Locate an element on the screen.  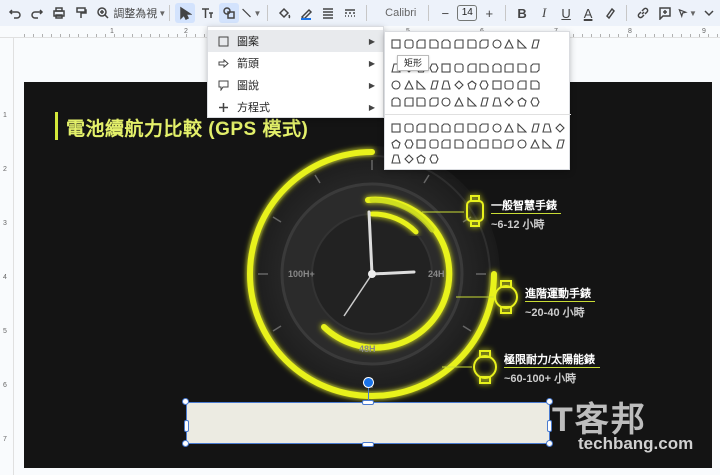
rotate-handle is located at coordinates (368, 382).